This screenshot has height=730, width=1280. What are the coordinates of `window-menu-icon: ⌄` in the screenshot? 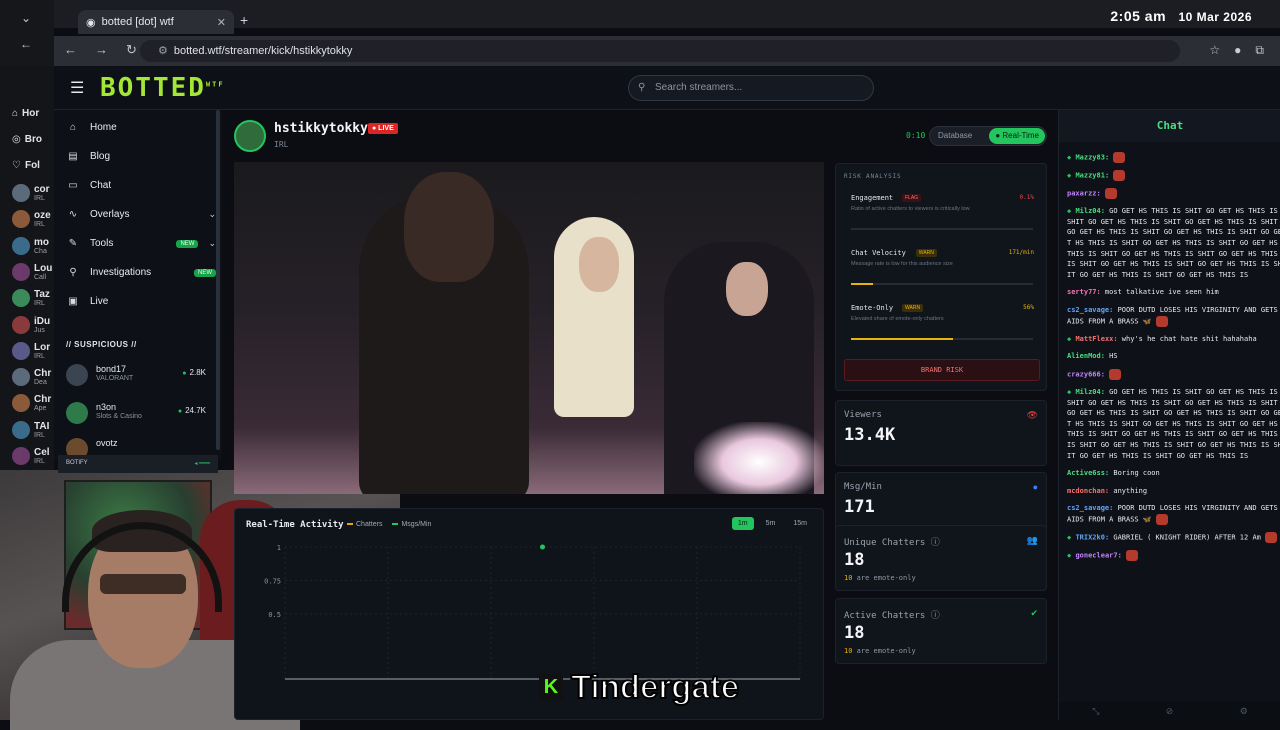 It's located at (26, 18).